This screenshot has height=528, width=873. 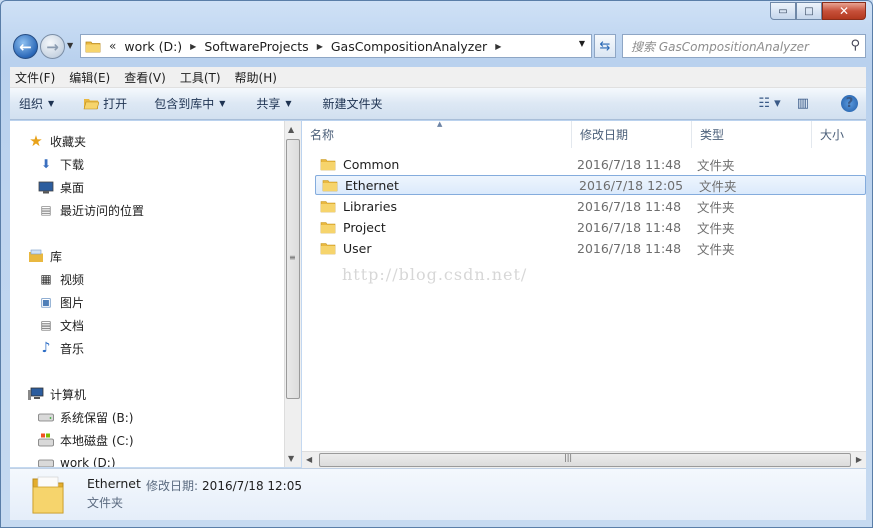 I want to click on refresh-button: ⇆, so click(x=605, y=46).